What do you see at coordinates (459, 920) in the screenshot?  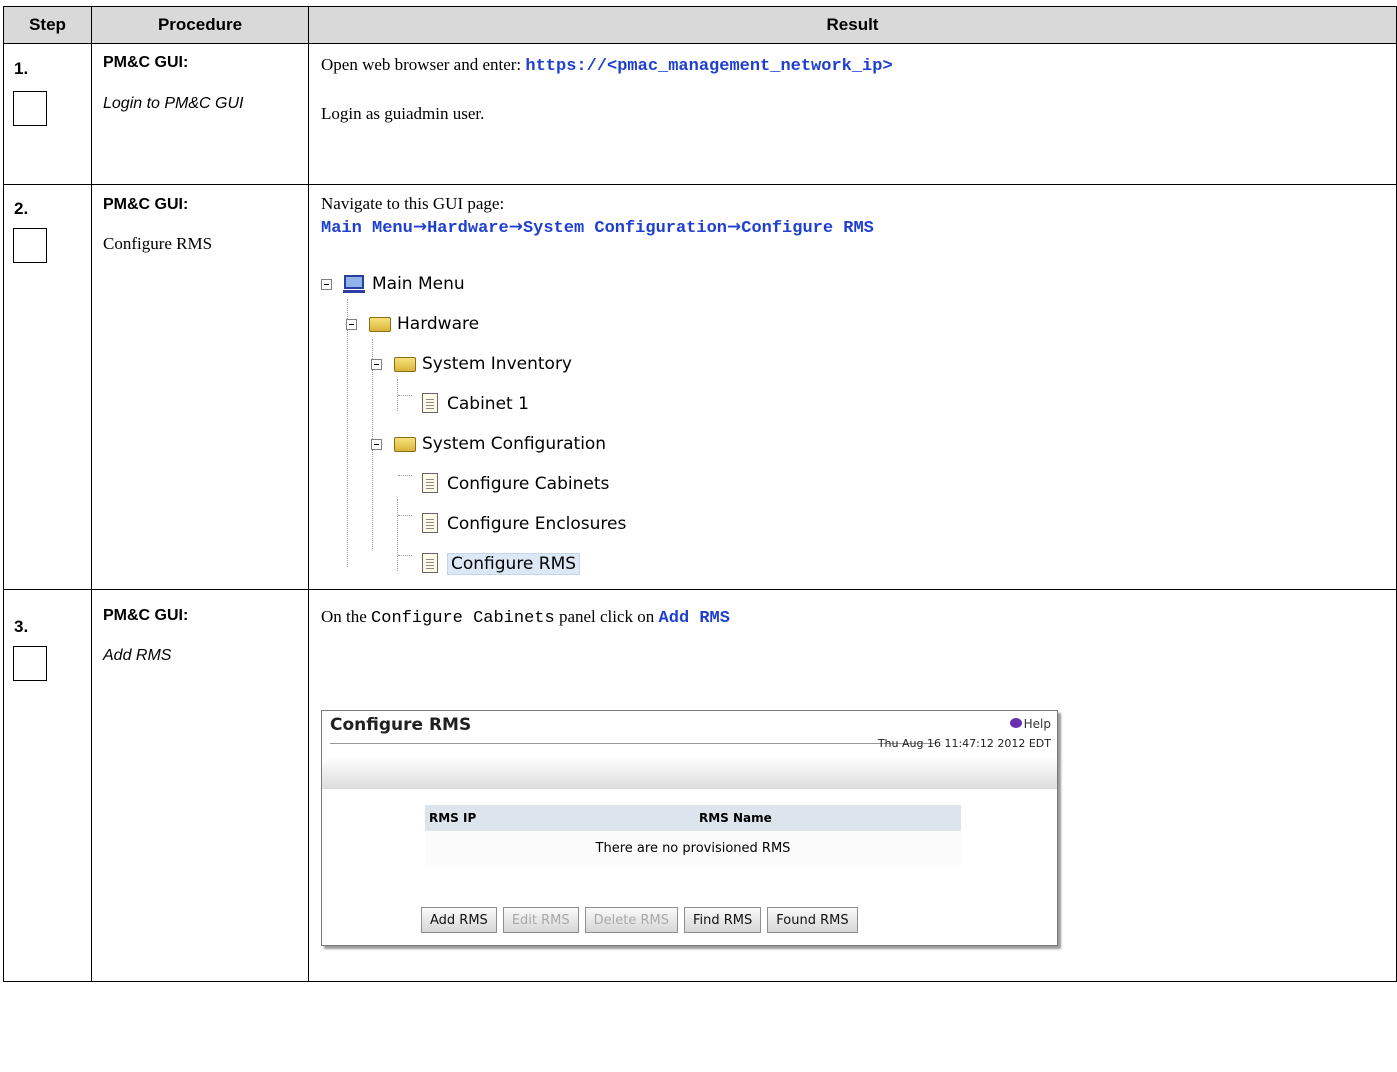 I see `add-rms-button: Add RMS` at bounding box center [459, 920].